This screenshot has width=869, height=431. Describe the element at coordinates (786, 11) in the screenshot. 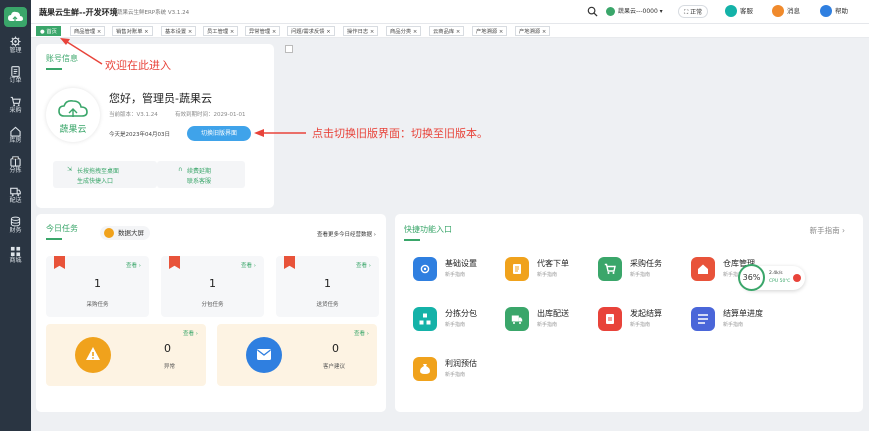

I see `message-button: 消息` at that location.